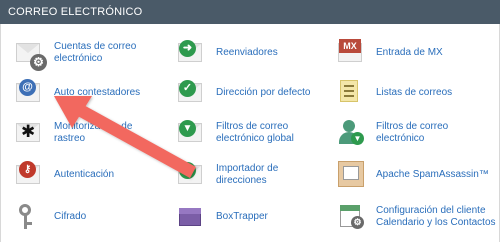 The image size is (500, 242). What do you see at coordinates (30, 133) in the screenshot?
I see `paw-icon: ✱` at bounding box center [30, 133].